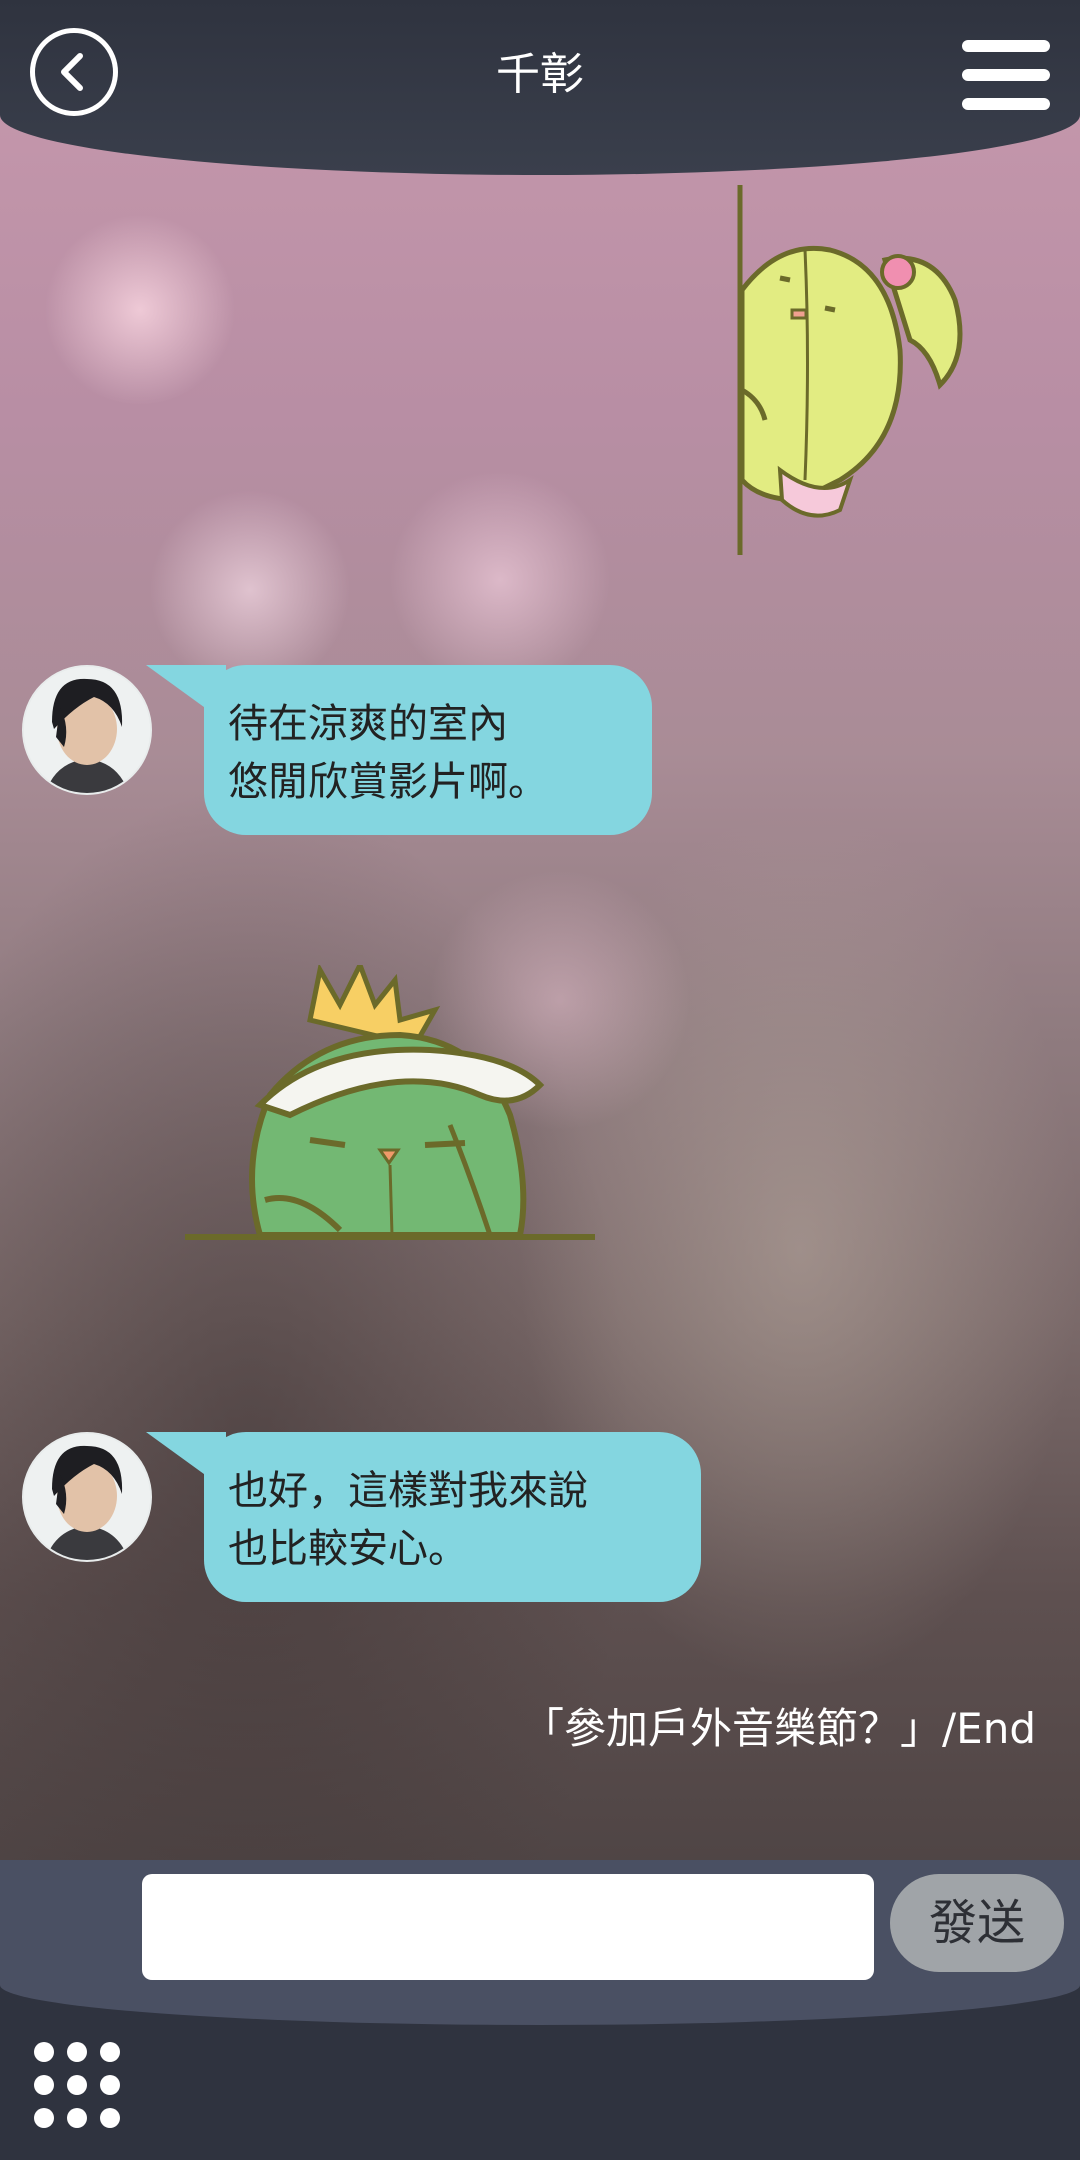 Image resolution: width=1080 pixels, height=2160 pixels. Describe the element at coordinates (408, 1491) in the screenshot. I see `message-text: 也好，這樣對我來說` at that location.